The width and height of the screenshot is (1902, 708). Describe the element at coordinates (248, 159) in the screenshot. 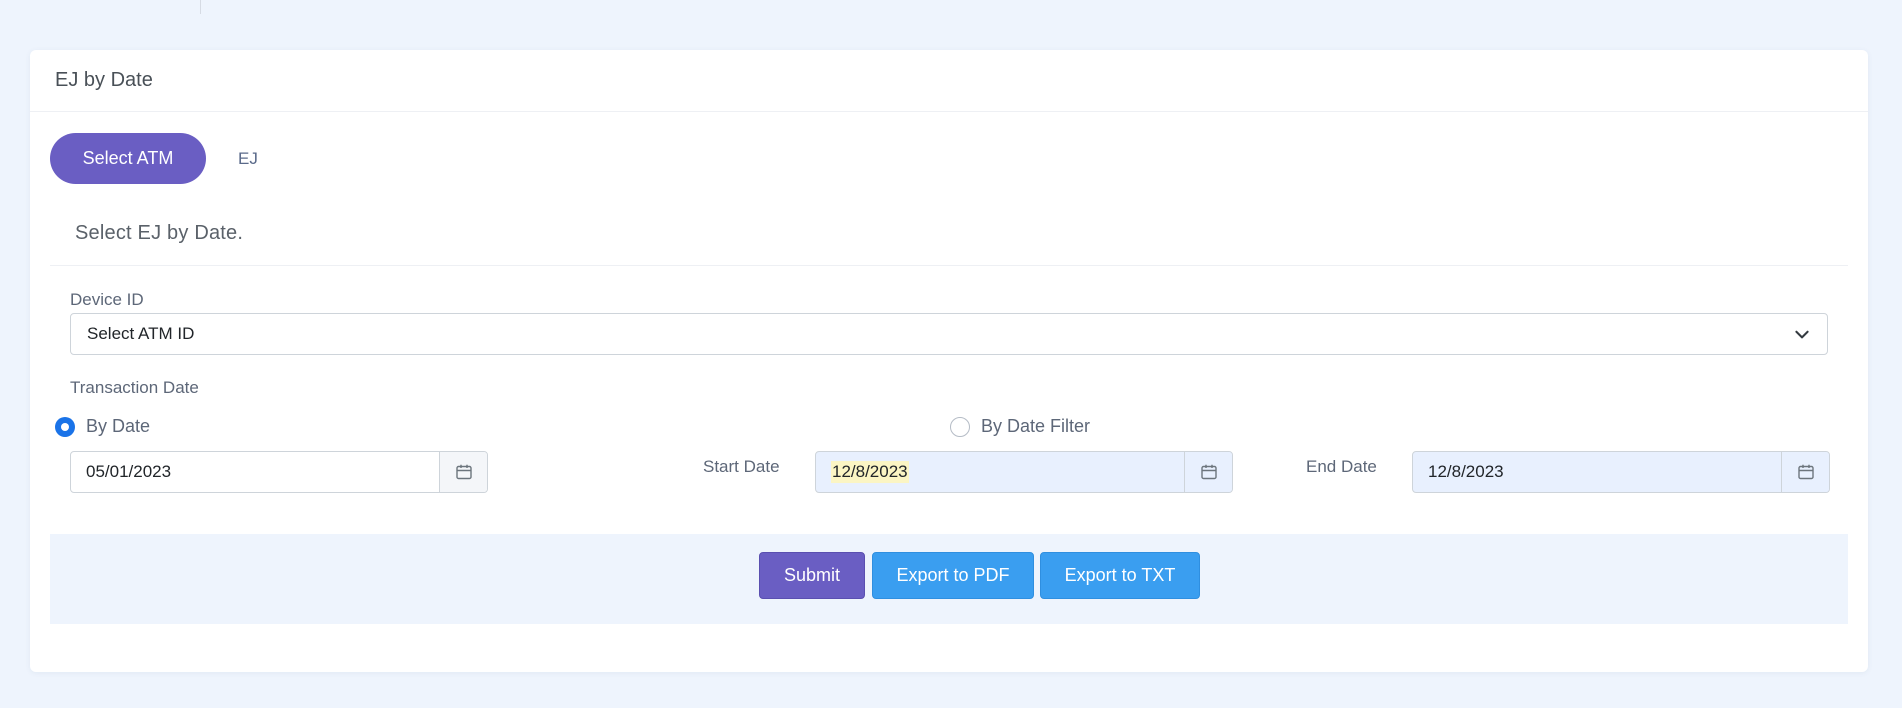

I see `tab-ej: EJ` at that location.